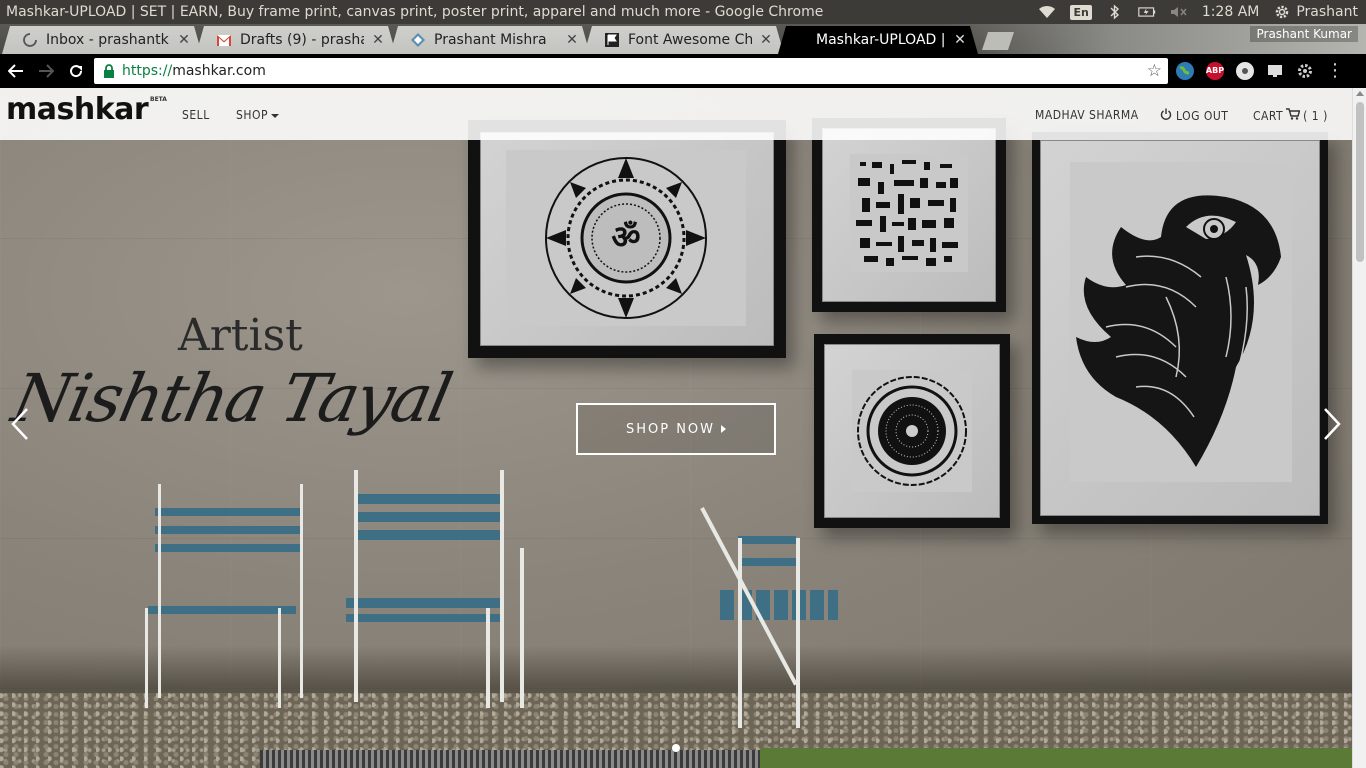  What do you see at coordinates (30, 40) in the screenshot?
I see `loading-spinner-icon` at bounding box center [30, 40].